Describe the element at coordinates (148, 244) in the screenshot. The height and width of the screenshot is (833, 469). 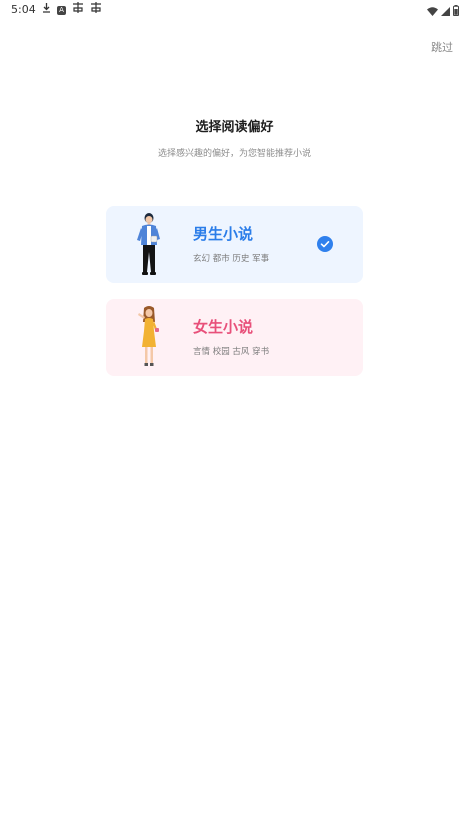
I see `male-figure-icon` at that location.